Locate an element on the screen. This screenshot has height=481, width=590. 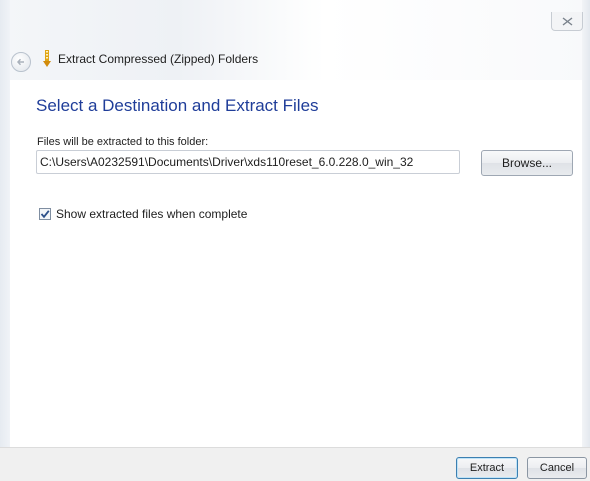
show-files-option: Show extracted files when complete is located at coordinates (143, 214).